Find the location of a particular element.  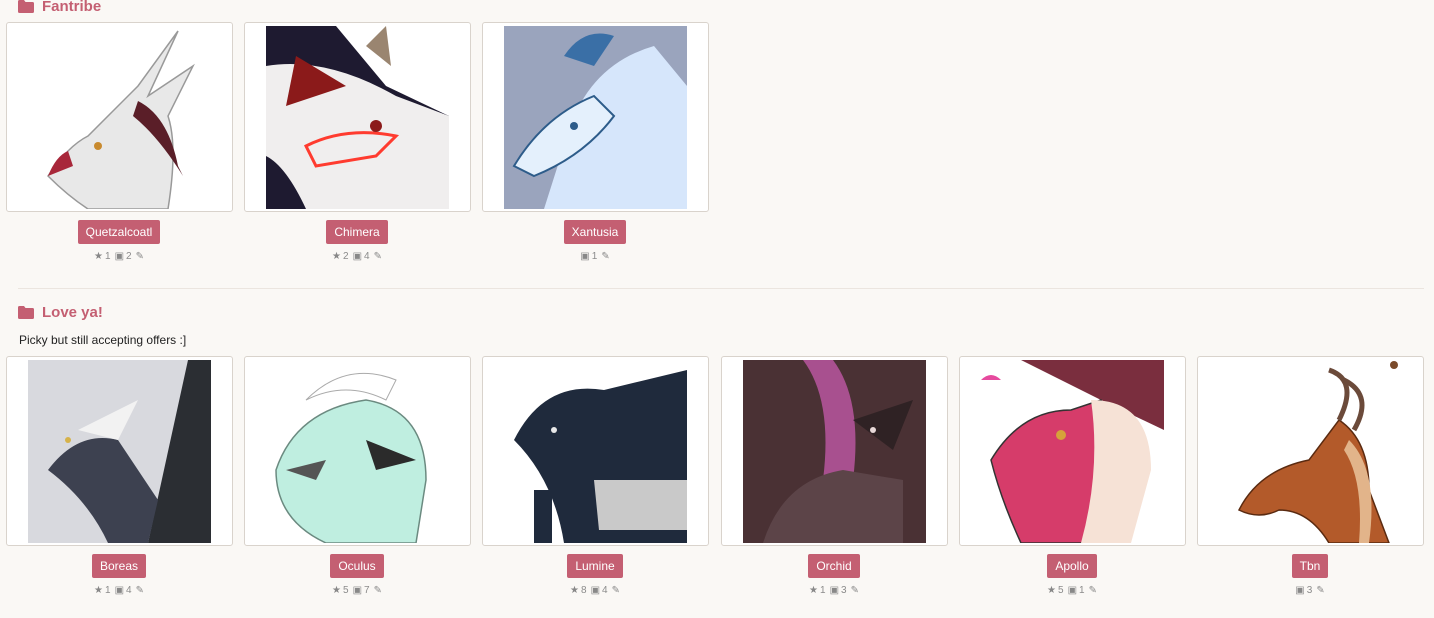

folder-title: Love ya! is located at coordinates (72, 312).